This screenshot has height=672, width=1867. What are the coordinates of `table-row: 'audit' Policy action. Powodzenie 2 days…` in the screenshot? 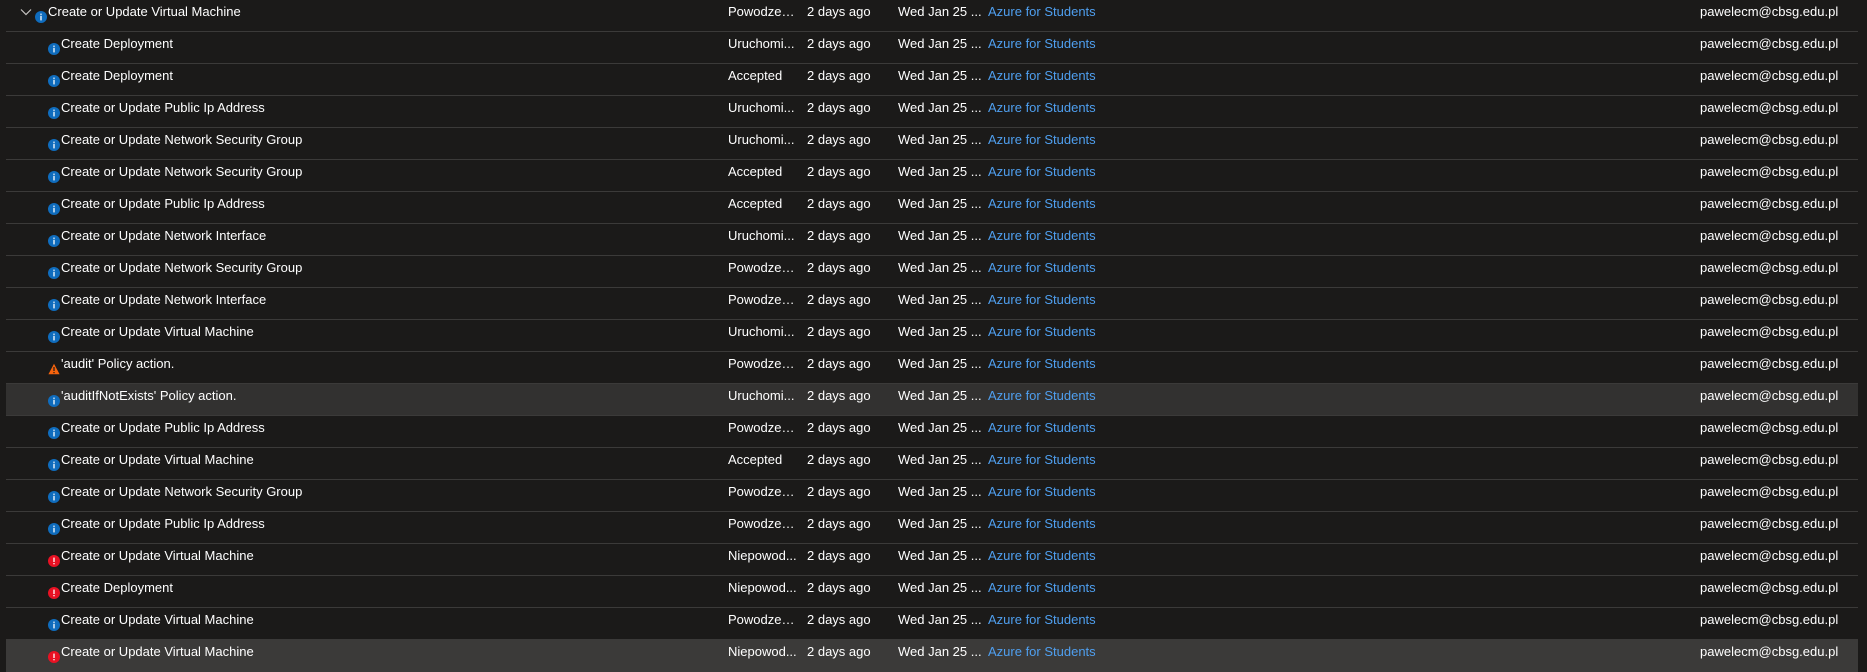 It's located at (932, 368).